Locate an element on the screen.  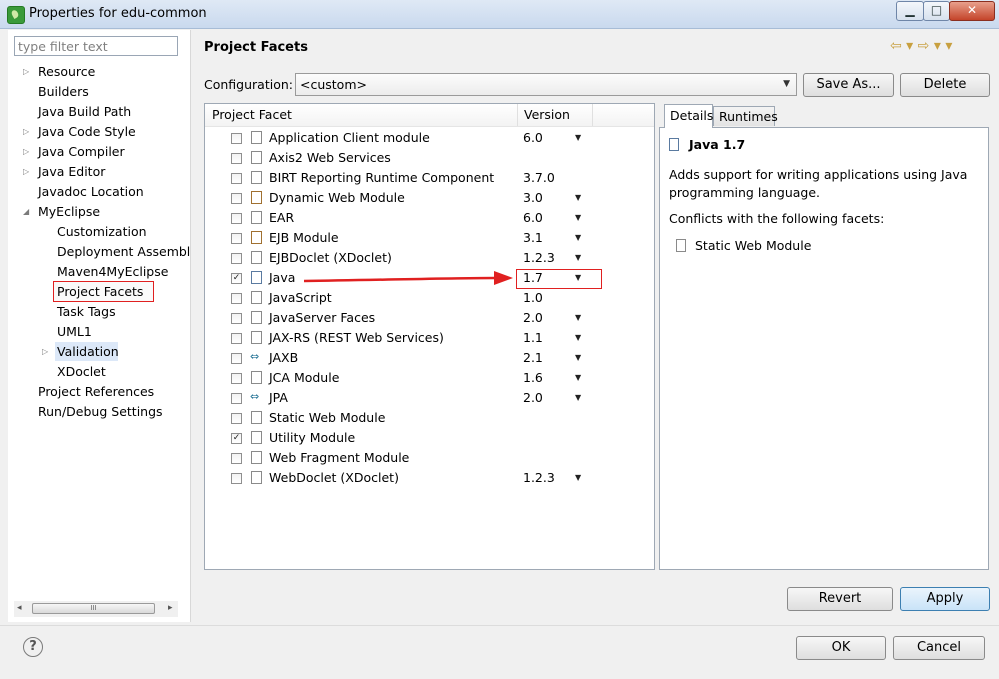
facet-row: Application Client module 6.0 ▼ is located at coordinates (429, 138).